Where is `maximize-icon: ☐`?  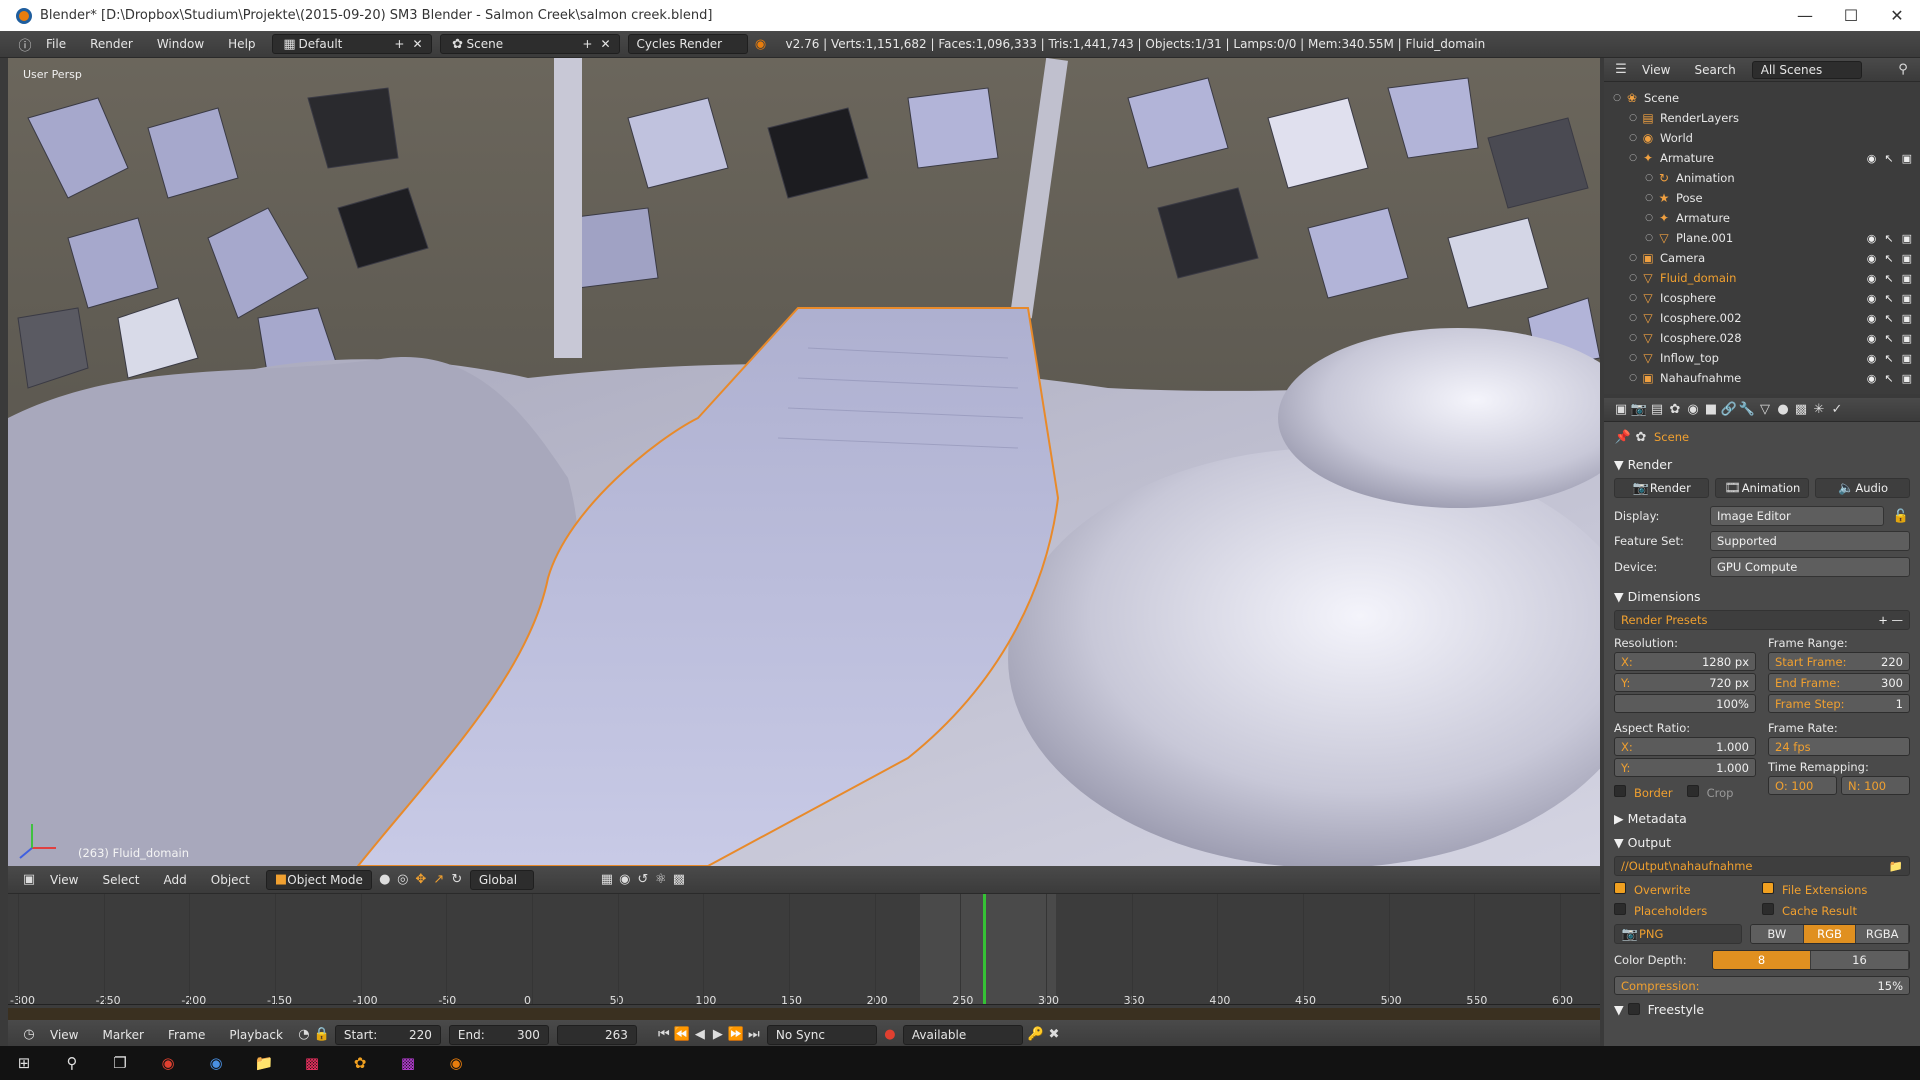 maximize-icon: ☐ is located at coordinates (1851, 15).